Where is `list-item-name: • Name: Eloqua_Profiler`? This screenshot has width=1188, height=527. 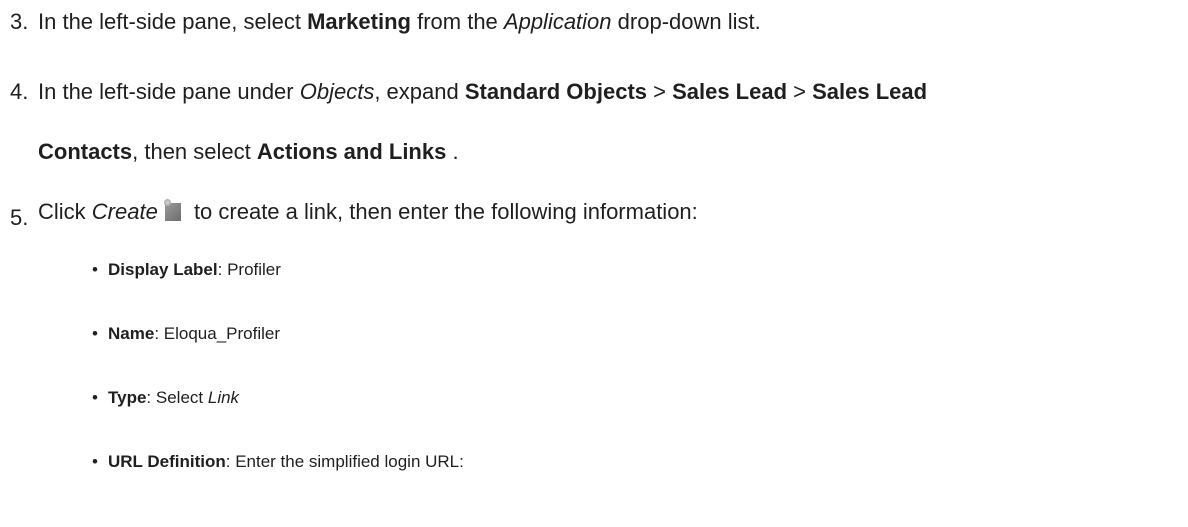
list-item-name: • Name: Eloqua_Profiler is located at coordinates (278, 334).